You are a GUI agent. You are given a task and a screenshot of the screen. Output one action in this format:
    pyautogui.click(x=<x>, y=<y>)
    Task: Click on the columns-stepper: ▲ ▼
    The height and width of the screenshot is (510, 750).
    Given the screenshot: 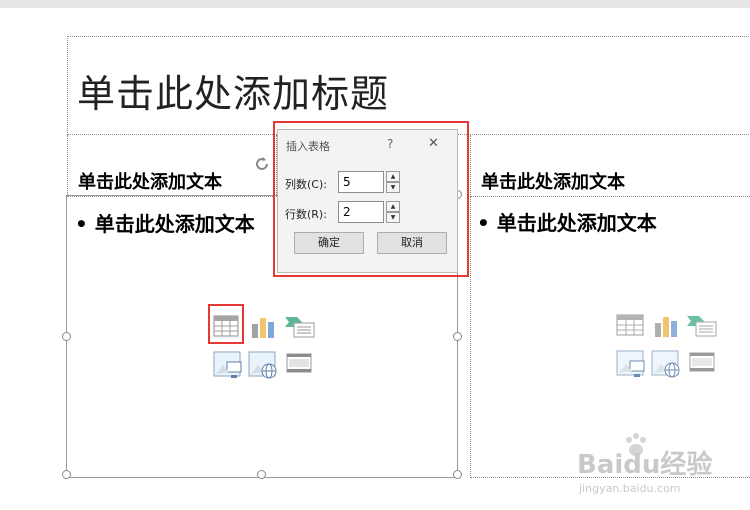 What is the action you would take?
    pyautogui.click(x=393, y=182)
    